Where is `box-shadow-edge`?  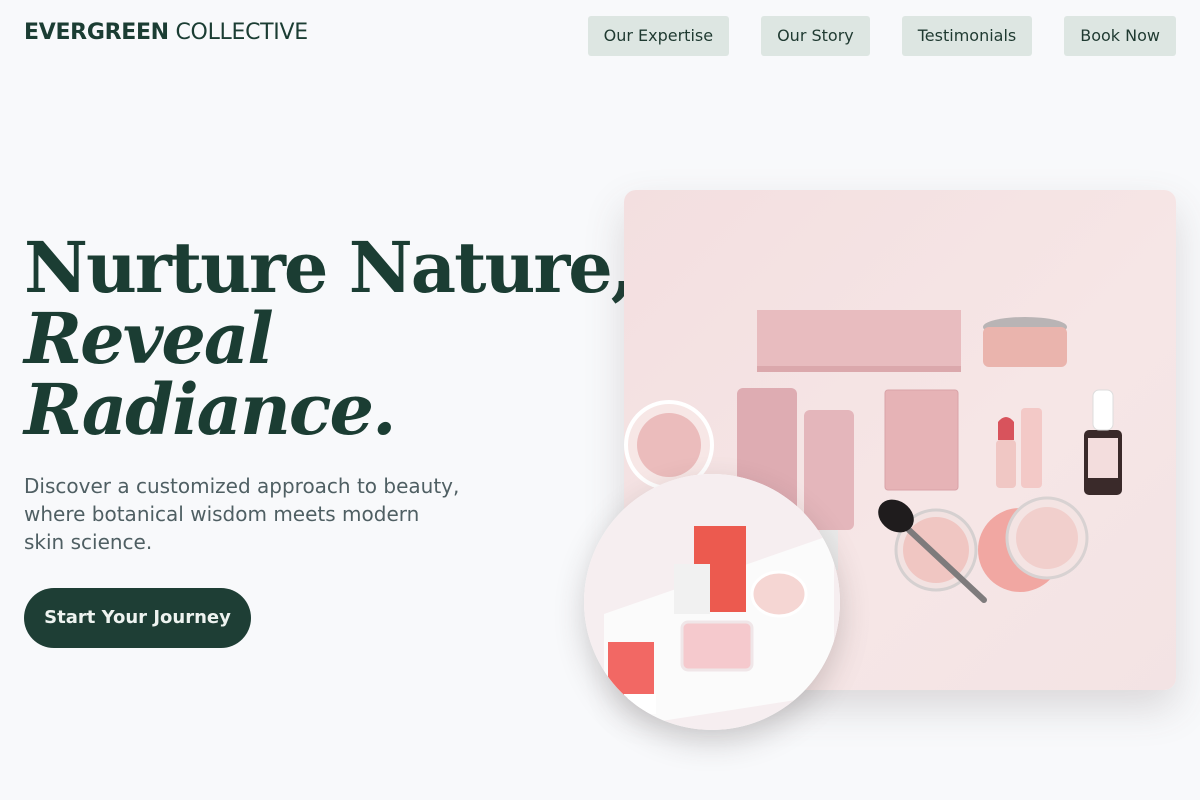
box-shadow-edge is located at coordinates (859, 369).